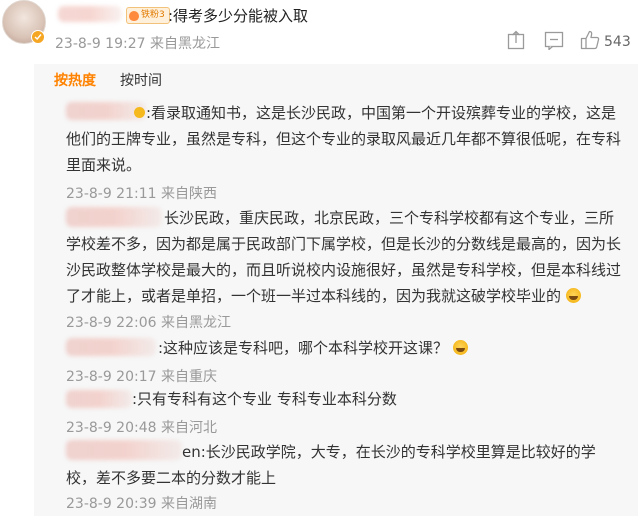  Describe the element at coordinates (590, 42) in the screenshot. I see `like-icon` at that location.